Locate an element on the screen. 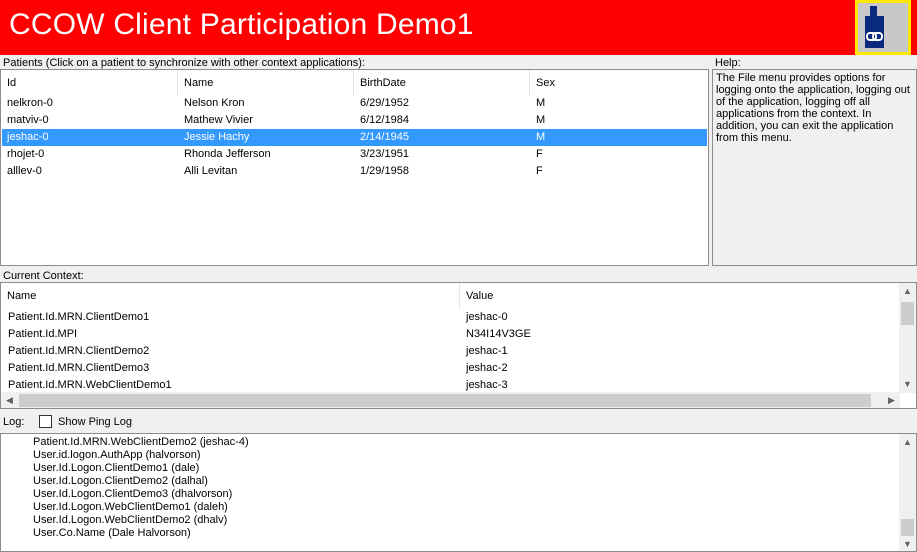  title-banner: CCOW Client Participation Demo1 is located at coordinates (458, 27).